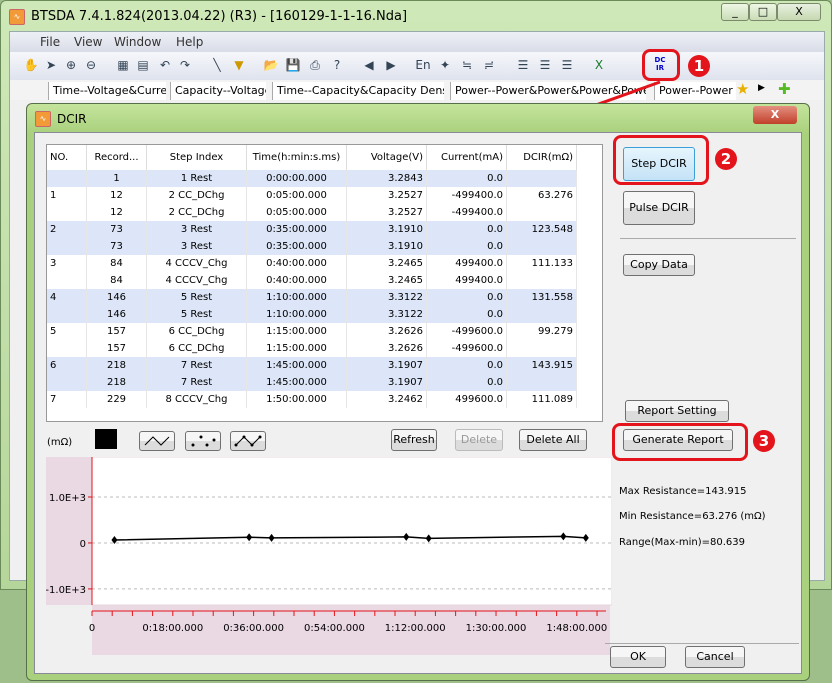 The width and height of the screenshot is (832, 683). I want to click on table-row: 2 73 3 Rest 0:35:00.000 3.1910 0.0 123.548, so click(312, 229).